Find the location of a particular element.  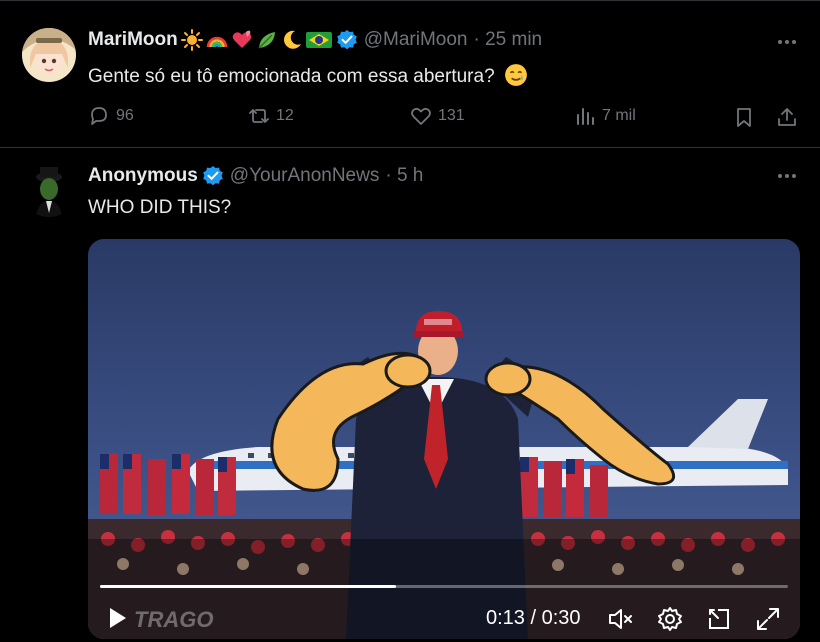

video-controls: TRAGO 0:13 / 0:30 is located at coordinates (444, 594).